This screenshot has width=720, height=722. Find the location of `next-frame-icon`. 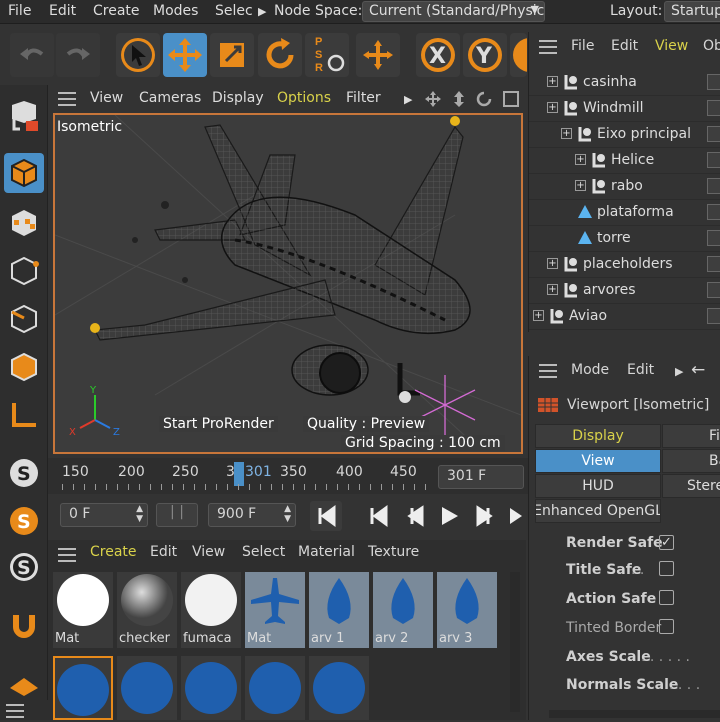

next-frame-icon is located at coordinates (484, 516).